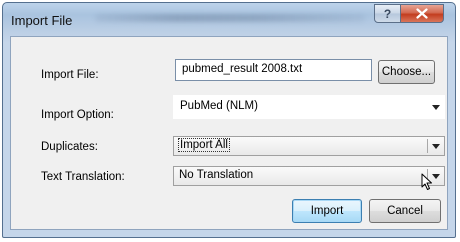  Describe the element at coordinates (309, 146) in the screenshot. I see `duplicates-select: Import All` at that location.